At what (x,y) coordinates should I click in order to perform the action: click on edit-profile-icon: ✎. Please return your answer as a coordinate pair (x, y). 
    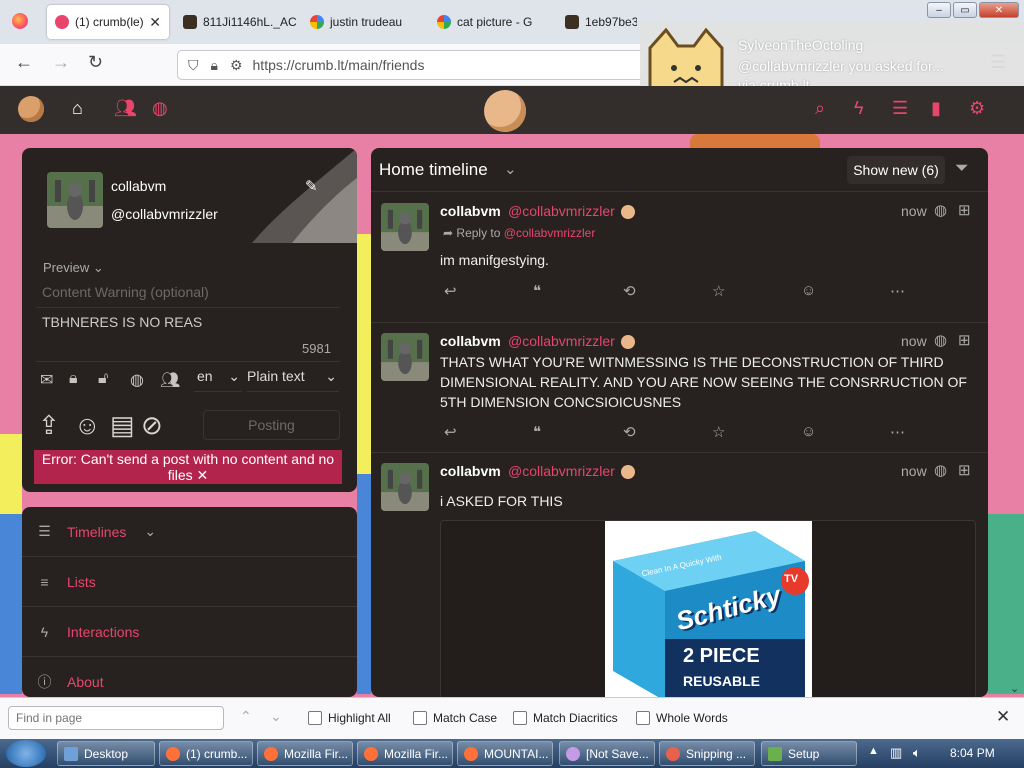
    Looking at the image, I should click on (311, 186).